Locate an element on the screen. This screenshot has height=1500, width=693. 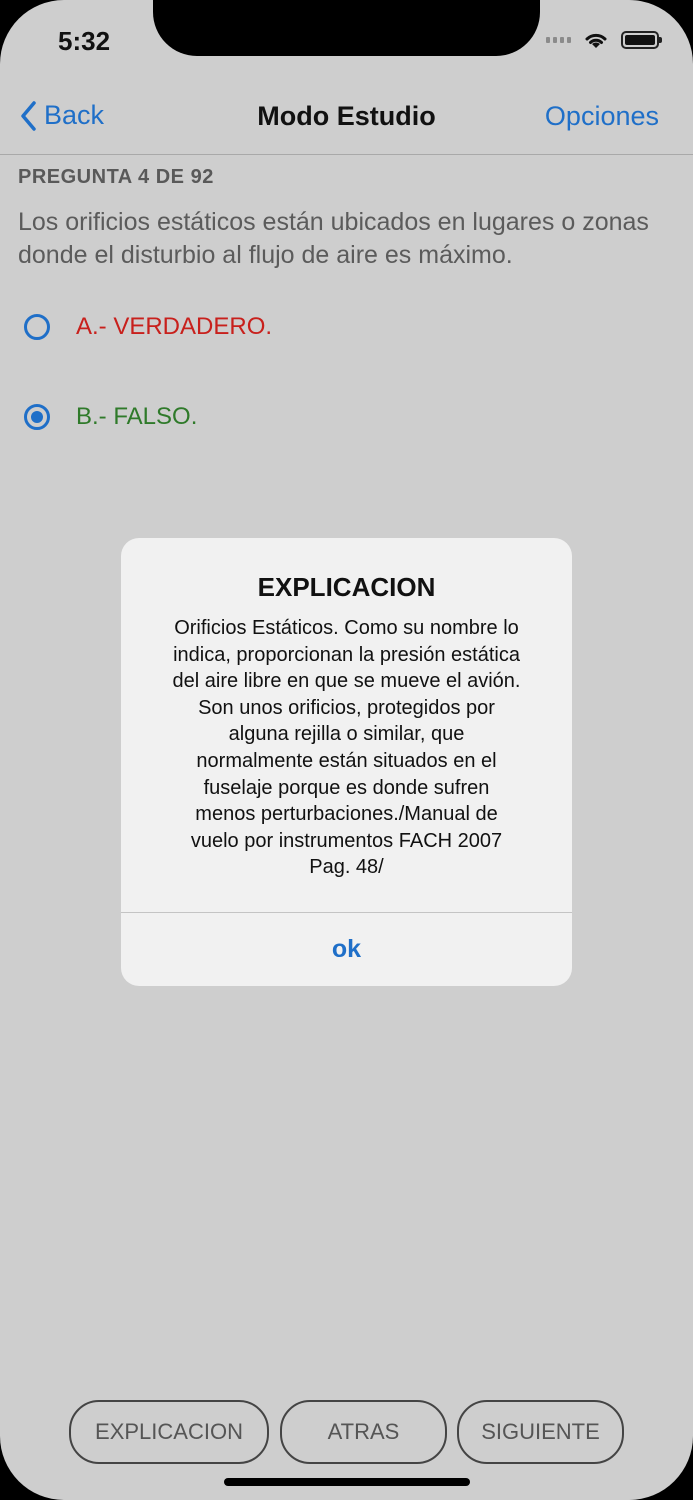
alert-message-line: normalmente están situados en el is located at coordinates (346, 760).